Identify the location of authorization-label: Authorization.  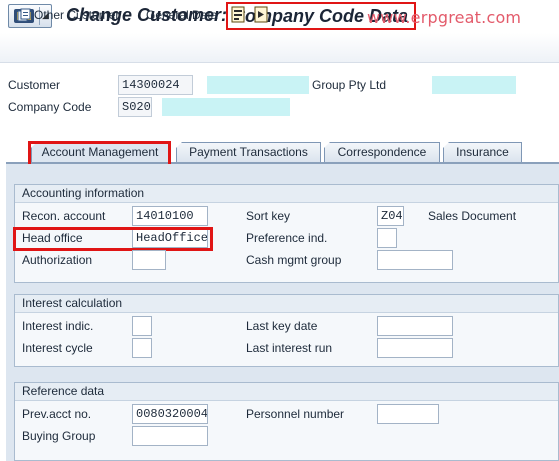
(57, 260).